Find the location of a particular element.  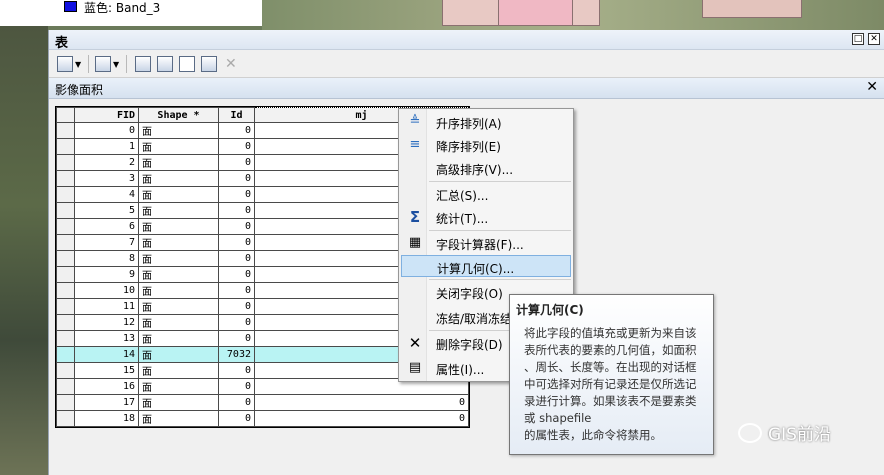

delete-selected-icon: ✕ is located at coordinates (231, 64).